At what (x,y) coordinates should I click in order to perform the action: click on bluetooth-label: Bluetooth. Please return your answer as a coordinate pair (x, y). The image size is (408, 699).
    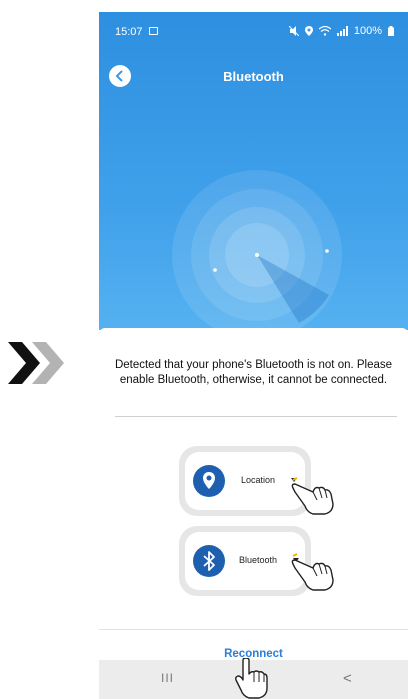
    Looking at the image, I should click on (258, 560).